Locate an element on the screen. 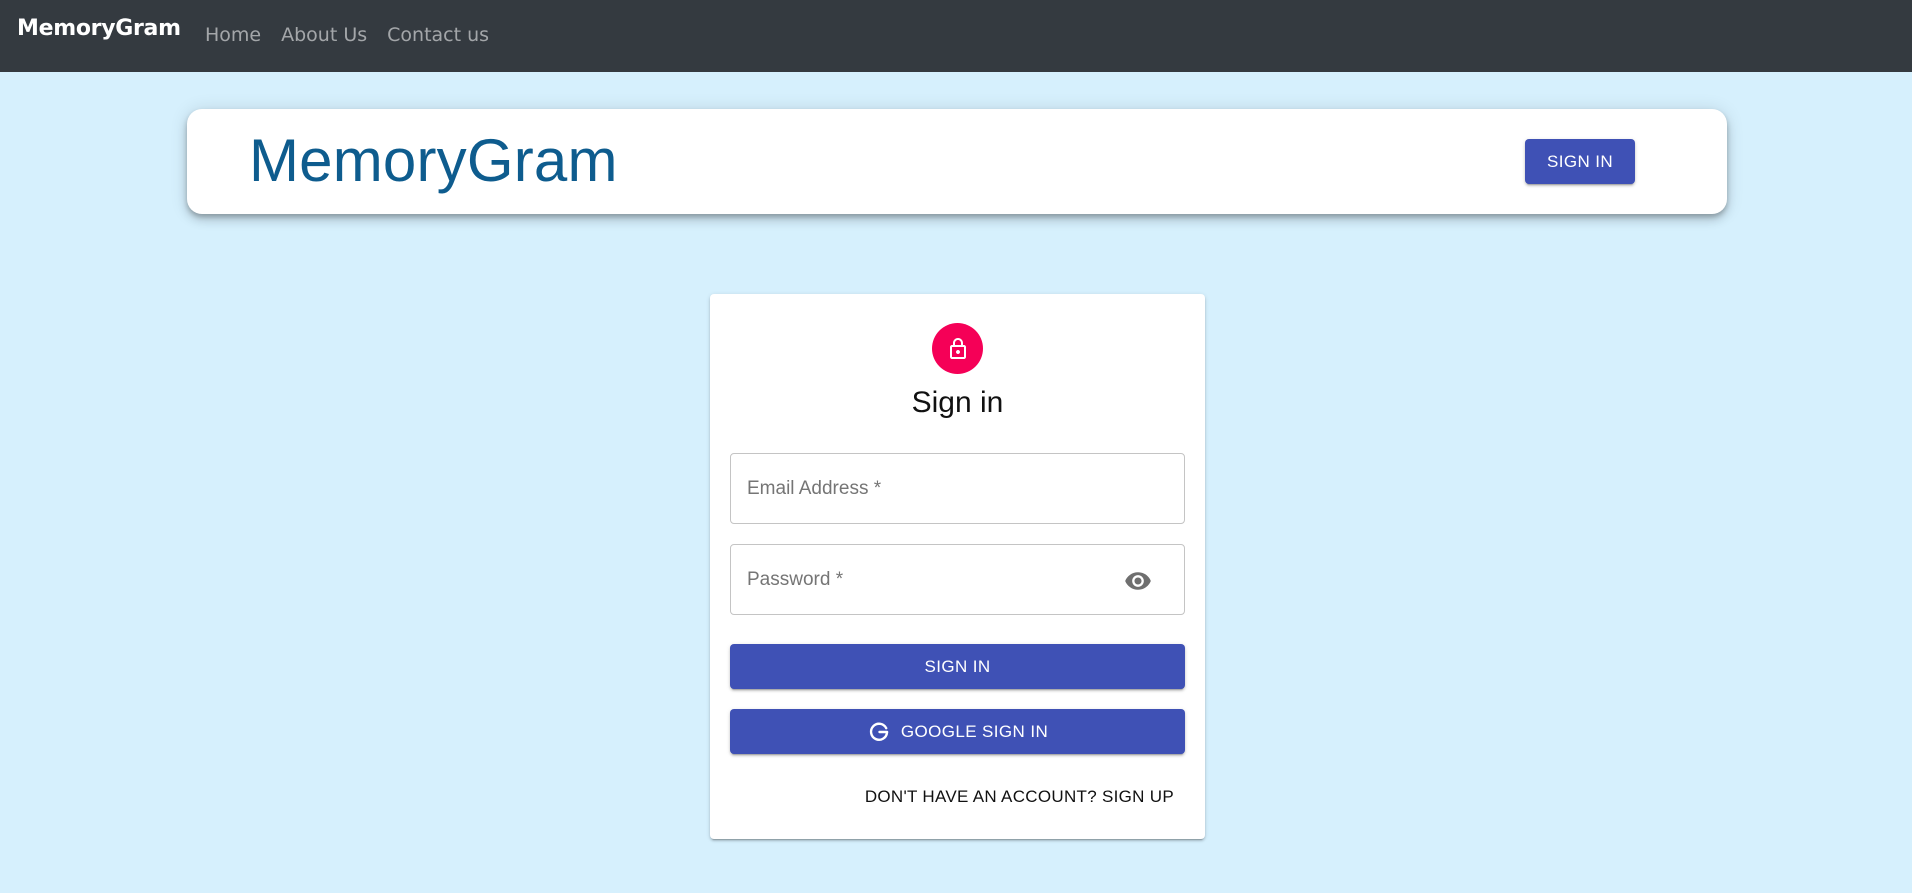 The width and height of the screenshot is (1912, 893). eye-icon is located at coordinates (1138, 581).